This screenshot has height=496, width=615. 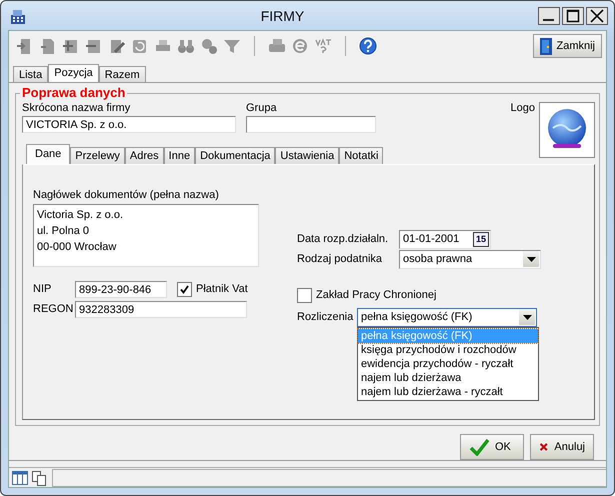 I want to click on minimize-icon, so click(x=549, y=15).